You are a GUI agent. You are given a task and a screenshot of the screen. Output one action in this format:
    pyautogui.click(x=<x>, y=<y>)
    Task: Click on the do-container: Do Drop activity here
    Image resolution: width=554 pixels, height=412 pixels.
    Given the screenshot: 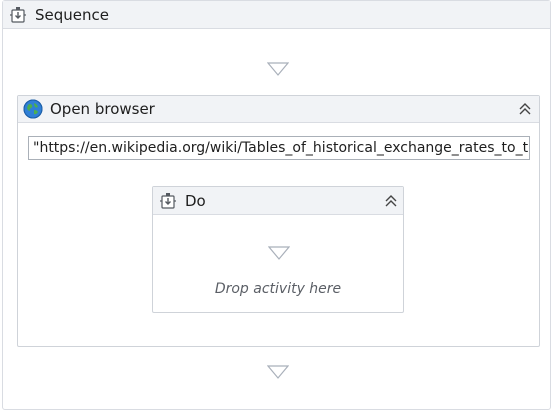 What is the action you would take?
    pyautogui.click(x=278, y=249)
    